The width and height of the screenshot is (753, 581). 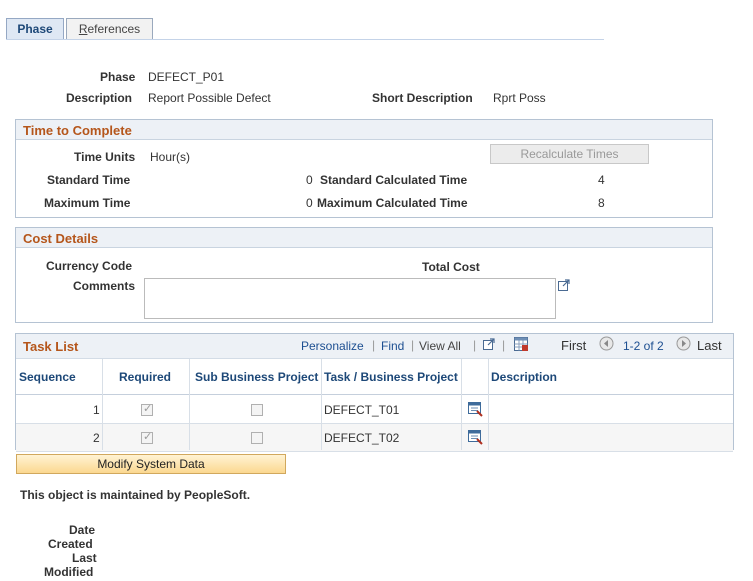 I want to click on personalize-link: Personalize, so click(x=332, y=346).